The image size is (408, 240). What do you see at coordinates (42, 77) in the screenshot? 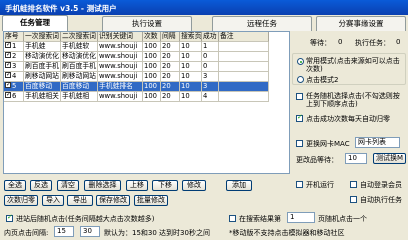
I see `row-cell-kw1: 刷移动网站` at bounding box center [42, 77].